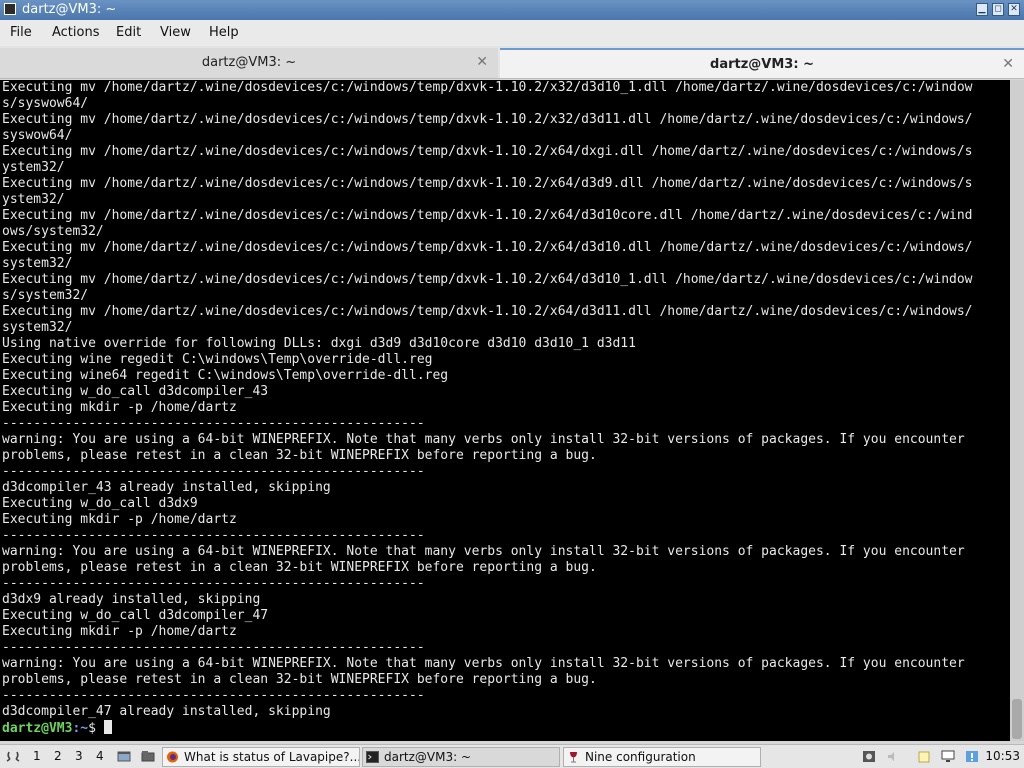  I want to click on task-label: Nine configuration, so click(640, 757).